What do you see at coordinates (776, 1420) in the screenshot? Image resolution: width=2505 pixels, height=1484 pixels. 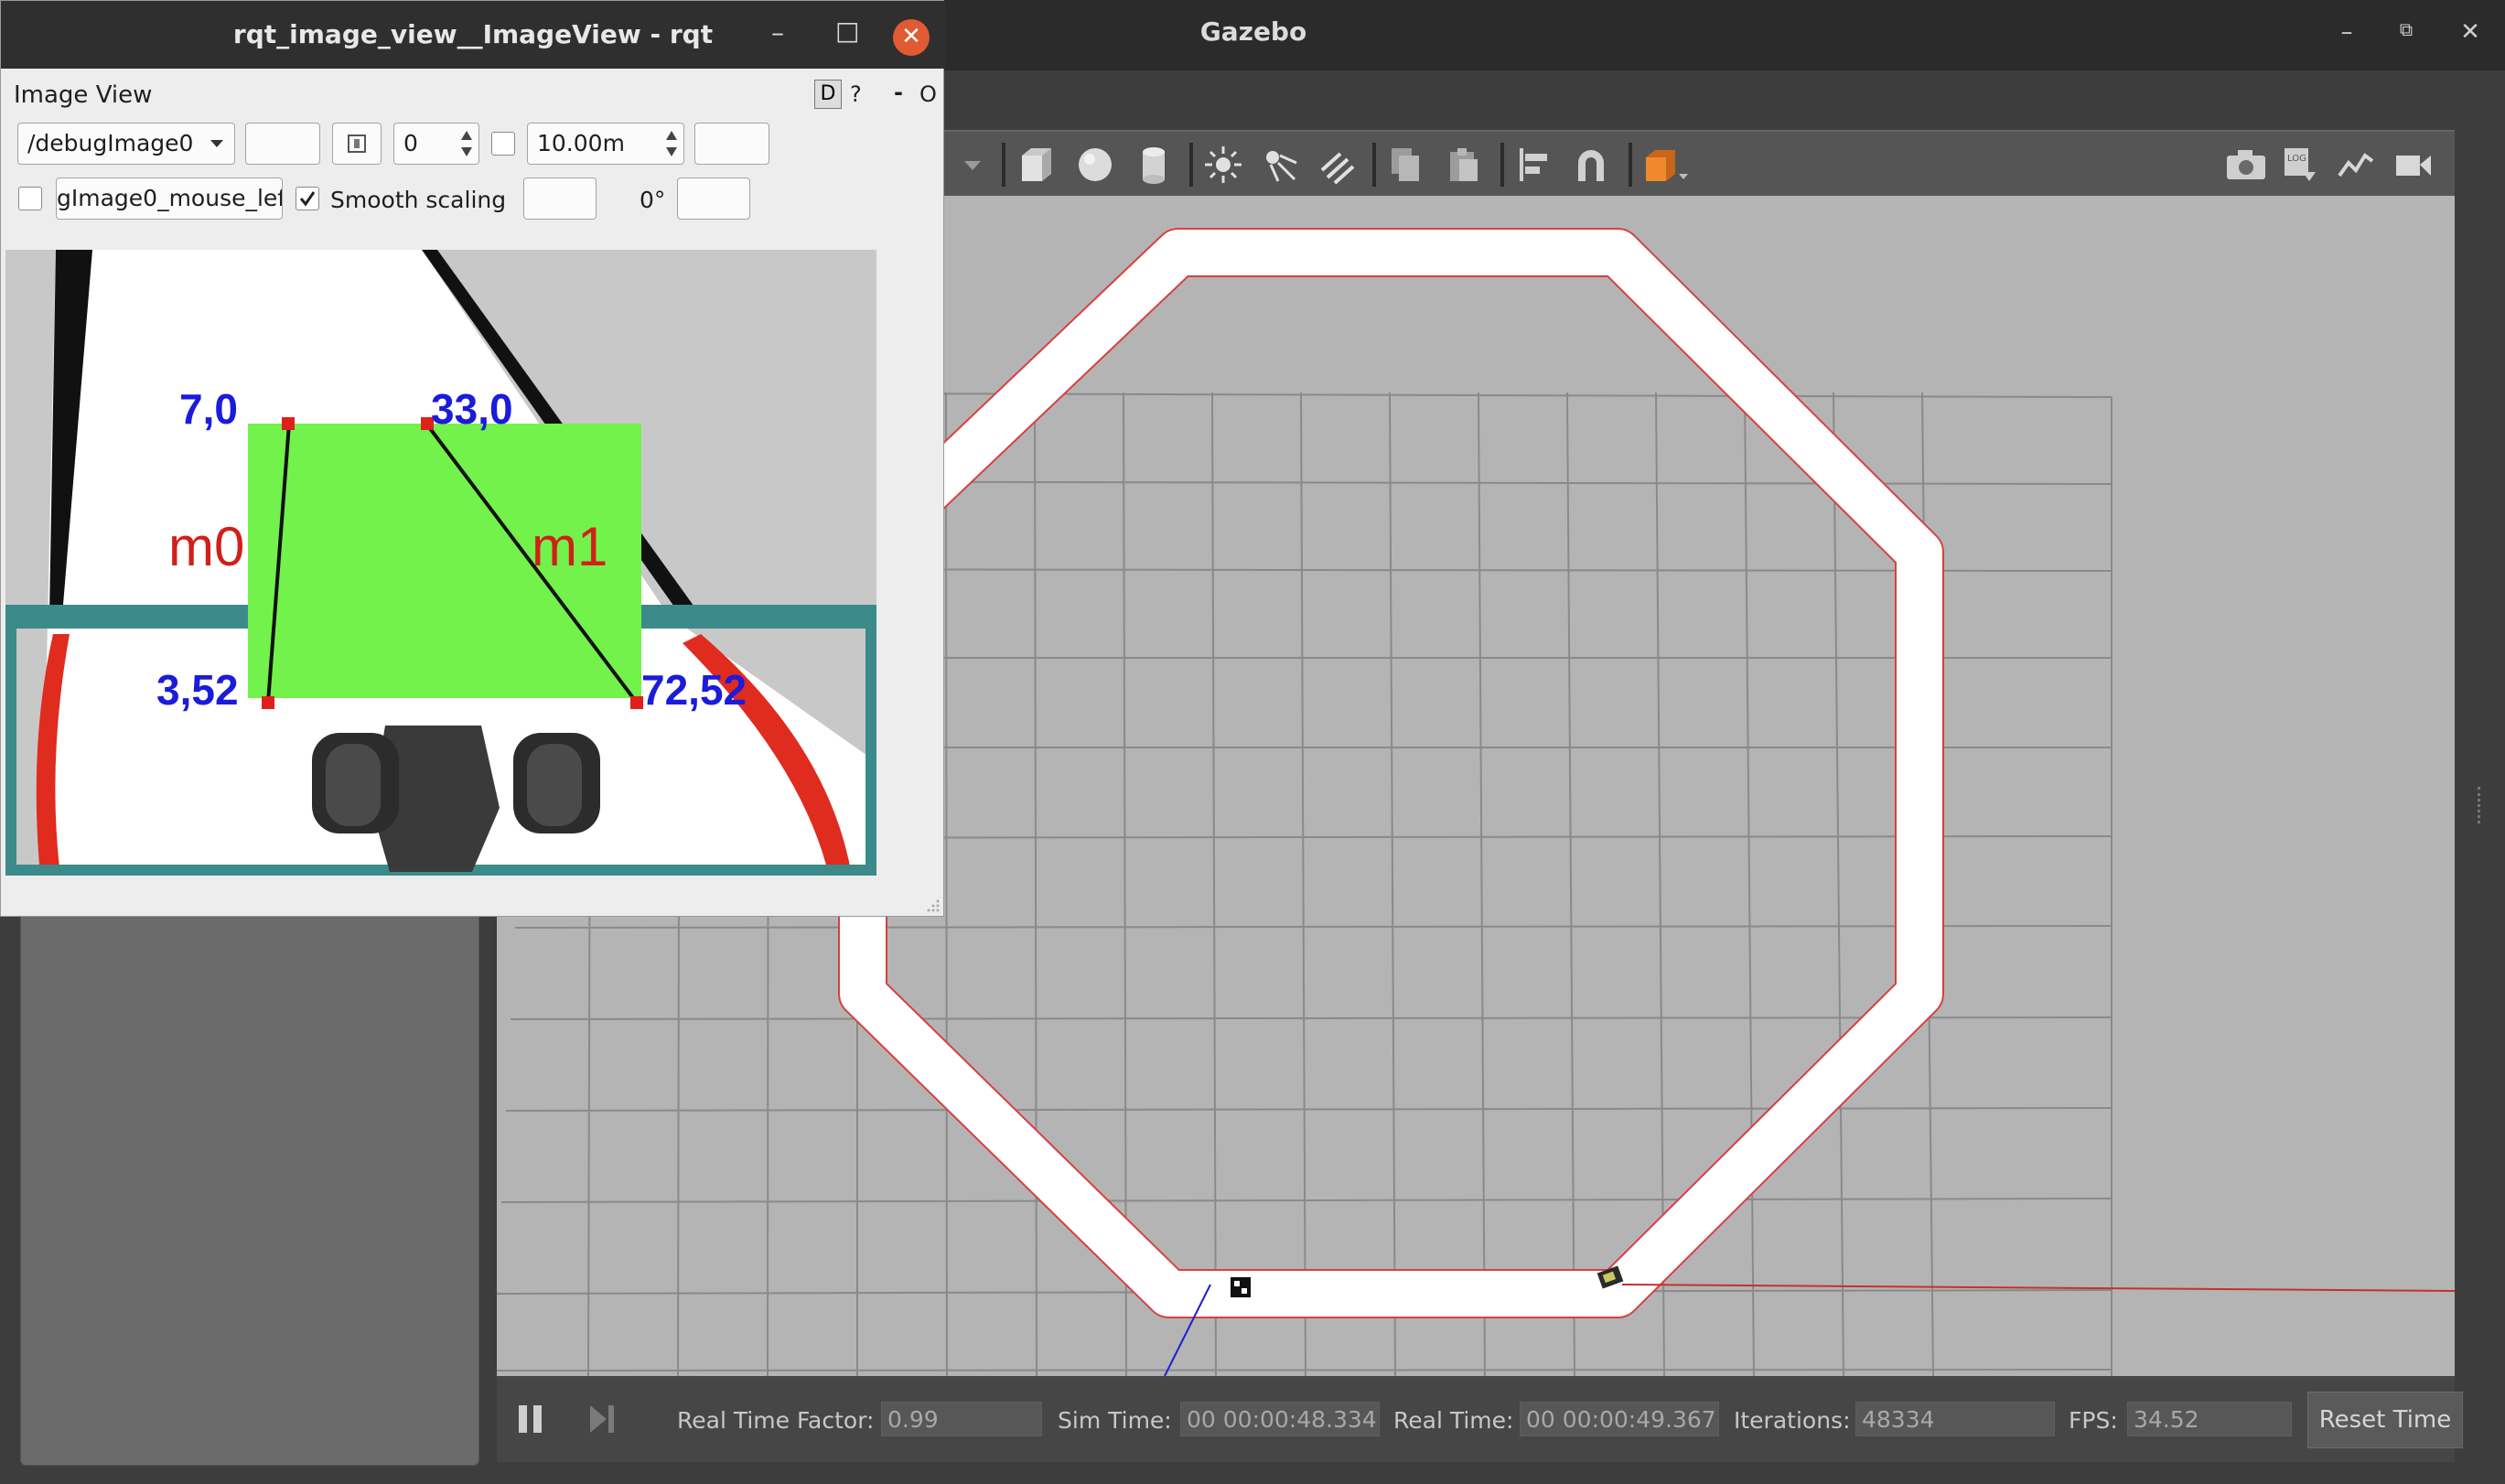 I see `real-time-factor-label: Real Time Factor:` at bounding box center [776, 1420].